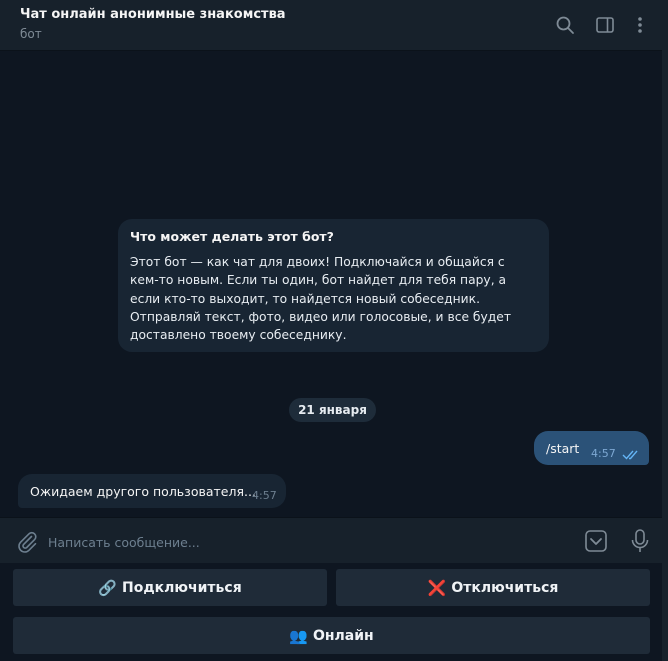 This screenshot has width=668, height=661. Describe the element at coordinates (232, 236) in the screenshot. I see `bot-intro-title: Что может делать этот бот?` at that location.